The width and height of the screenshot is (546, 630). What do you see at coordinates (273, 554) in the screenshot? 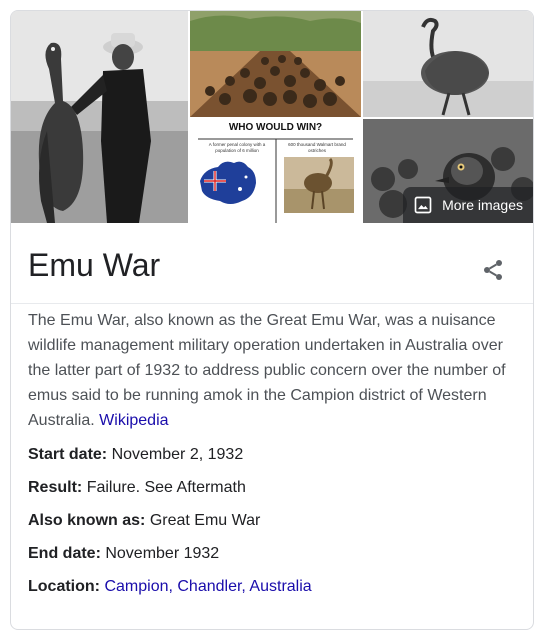
I see `fact-end-date: End date: November 1932` at bounding box center [273, 554].